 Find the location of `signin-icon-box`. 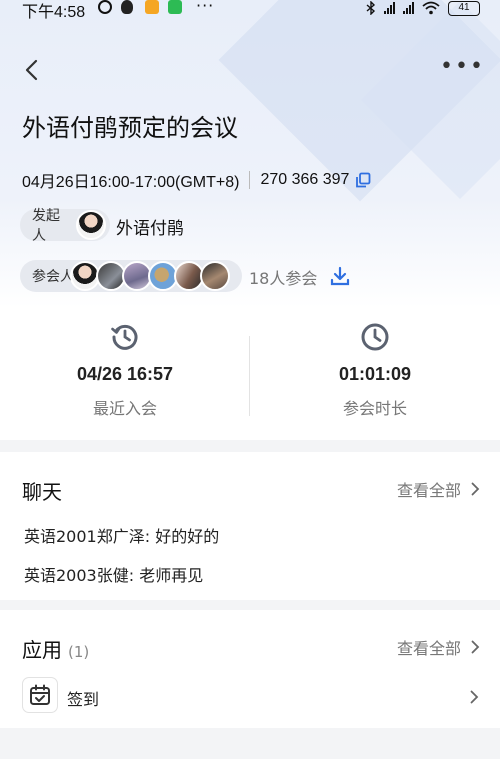

signin-icon-box is located at coordinates (40, 695).